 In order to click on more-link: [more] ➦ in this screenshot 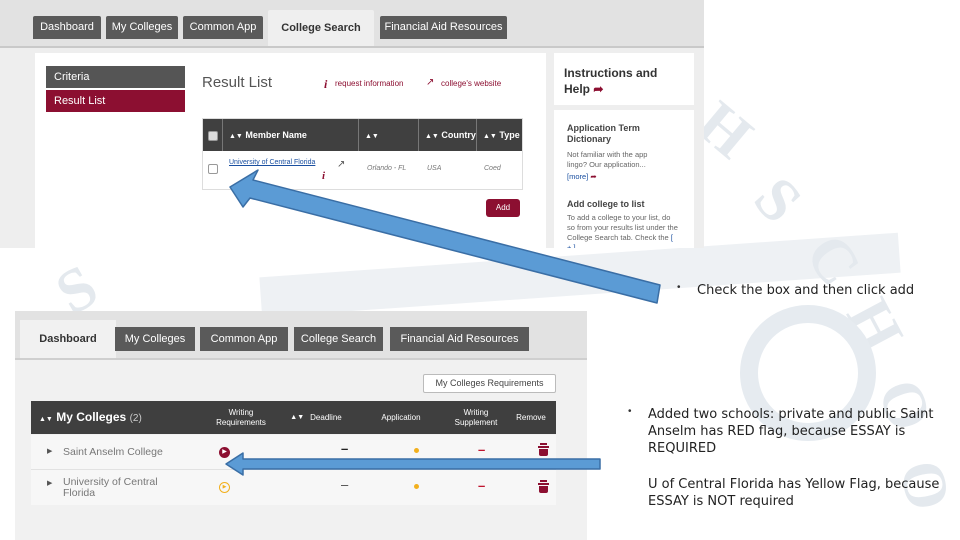, I will do `click(582, 176)`.